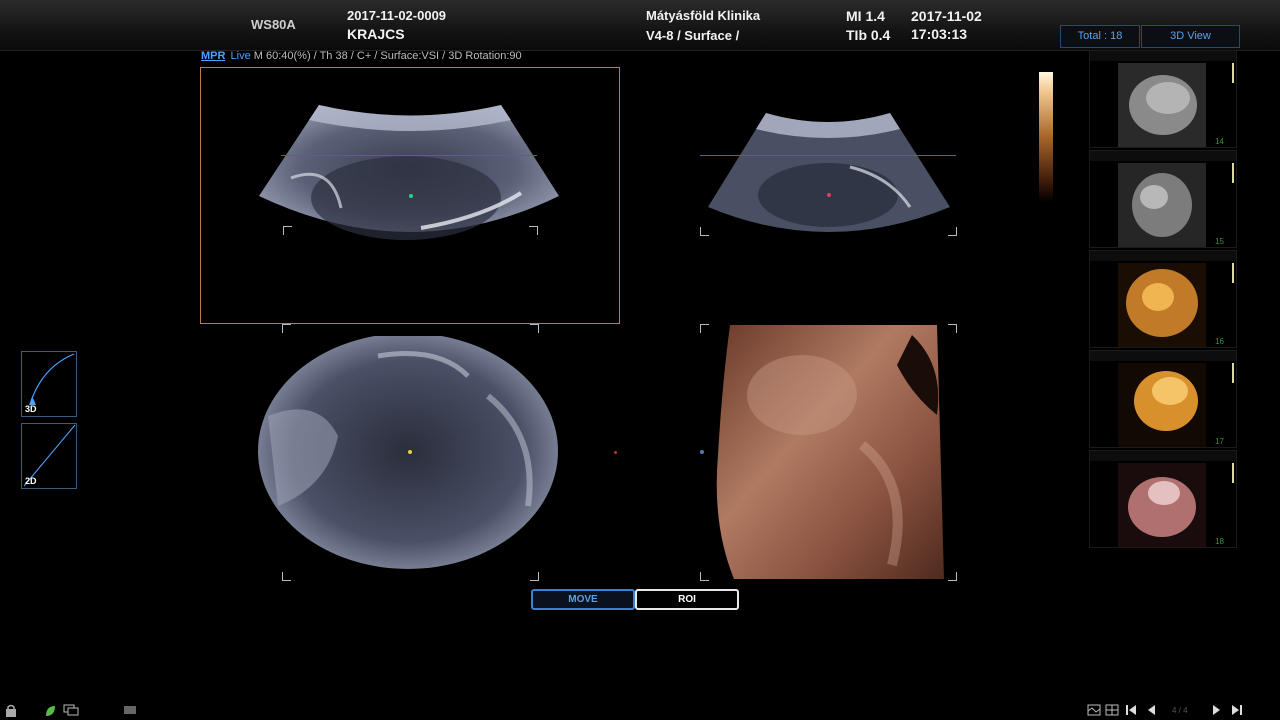 Image resolution: width=1280 pixels, height=720 pixels. Describe the element at coordinates (687, 599) in the screenshot. I see `roi-button: ROI` at that location.